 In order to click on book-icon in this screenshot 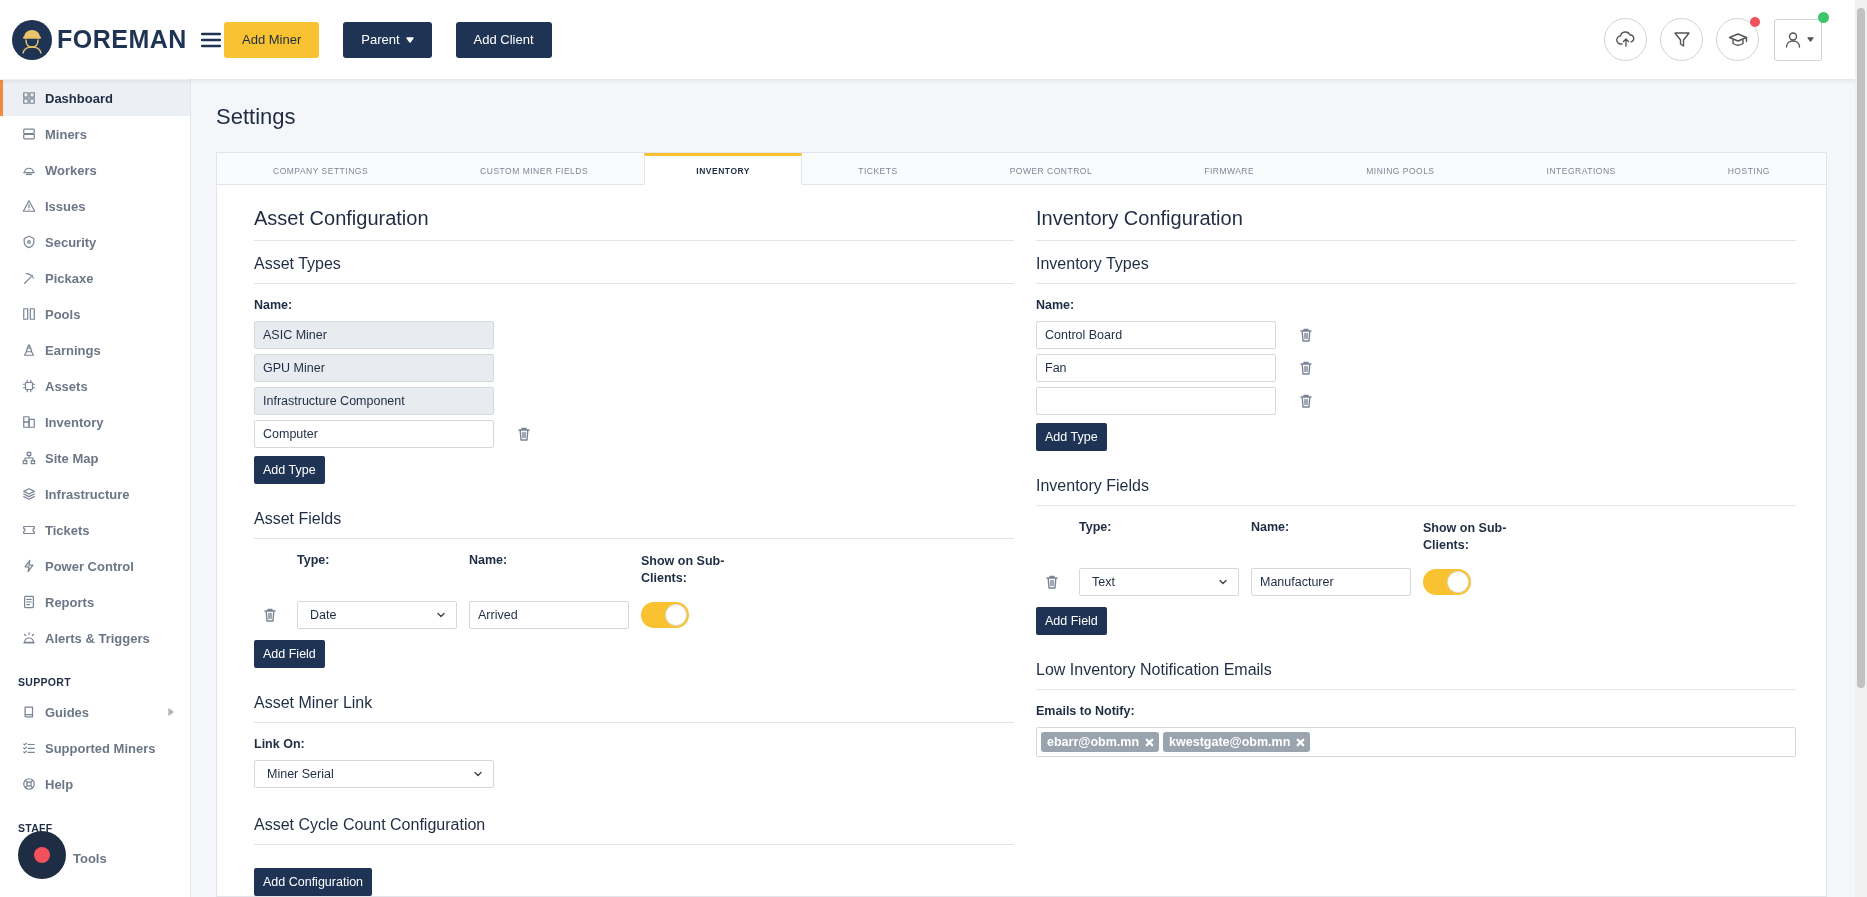, I will do `click(29, 712)`.